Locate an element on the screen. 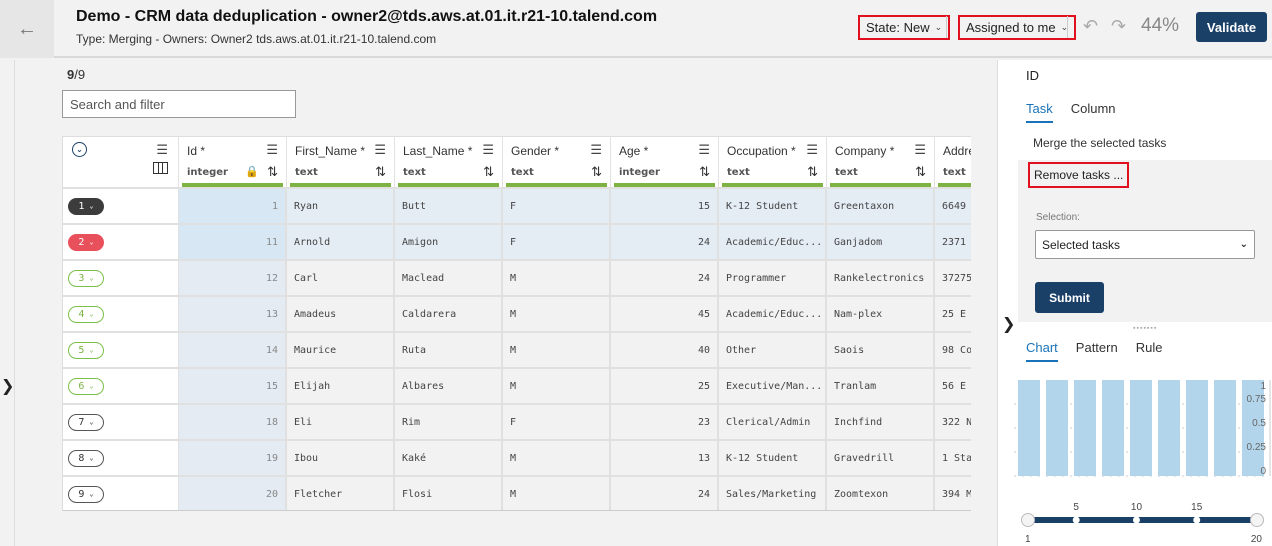 Image resolution: width=1272 pixels, height=546 pixels. undo-icon: ↶ is located at coordinates (1090, 26).